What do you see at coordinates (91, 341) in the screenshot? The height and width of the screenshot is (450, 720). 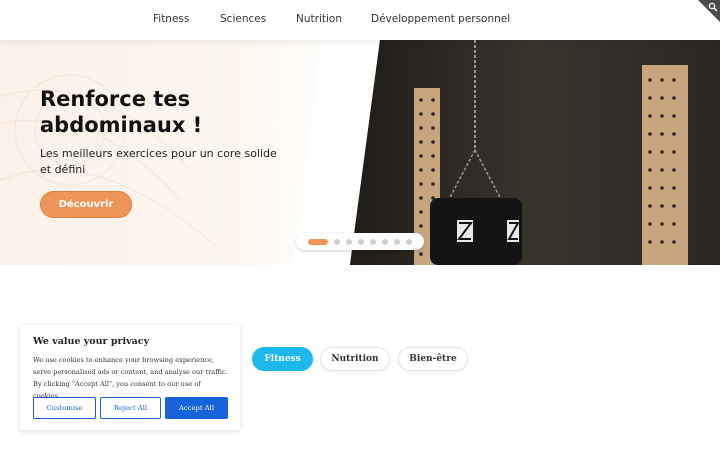 I see `cookie-title: We value your privacy` at bounding box center [91, 341].